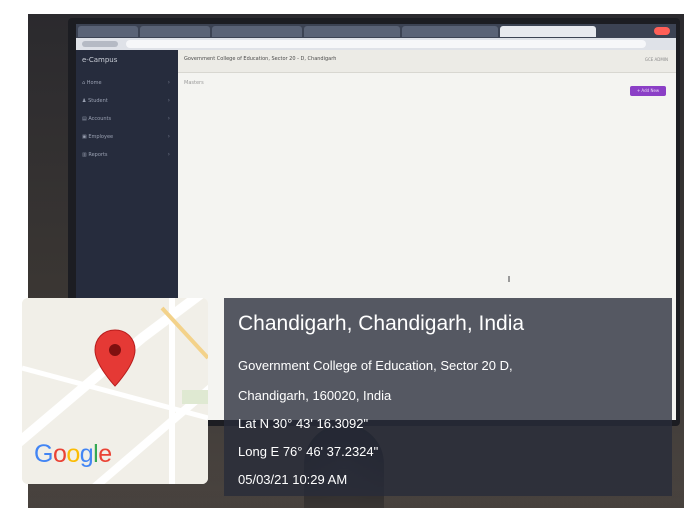  What do you see at coordinates (509, 279) in the screenshot?
I see `mouse-cursor` at bounding box center [509, 279].